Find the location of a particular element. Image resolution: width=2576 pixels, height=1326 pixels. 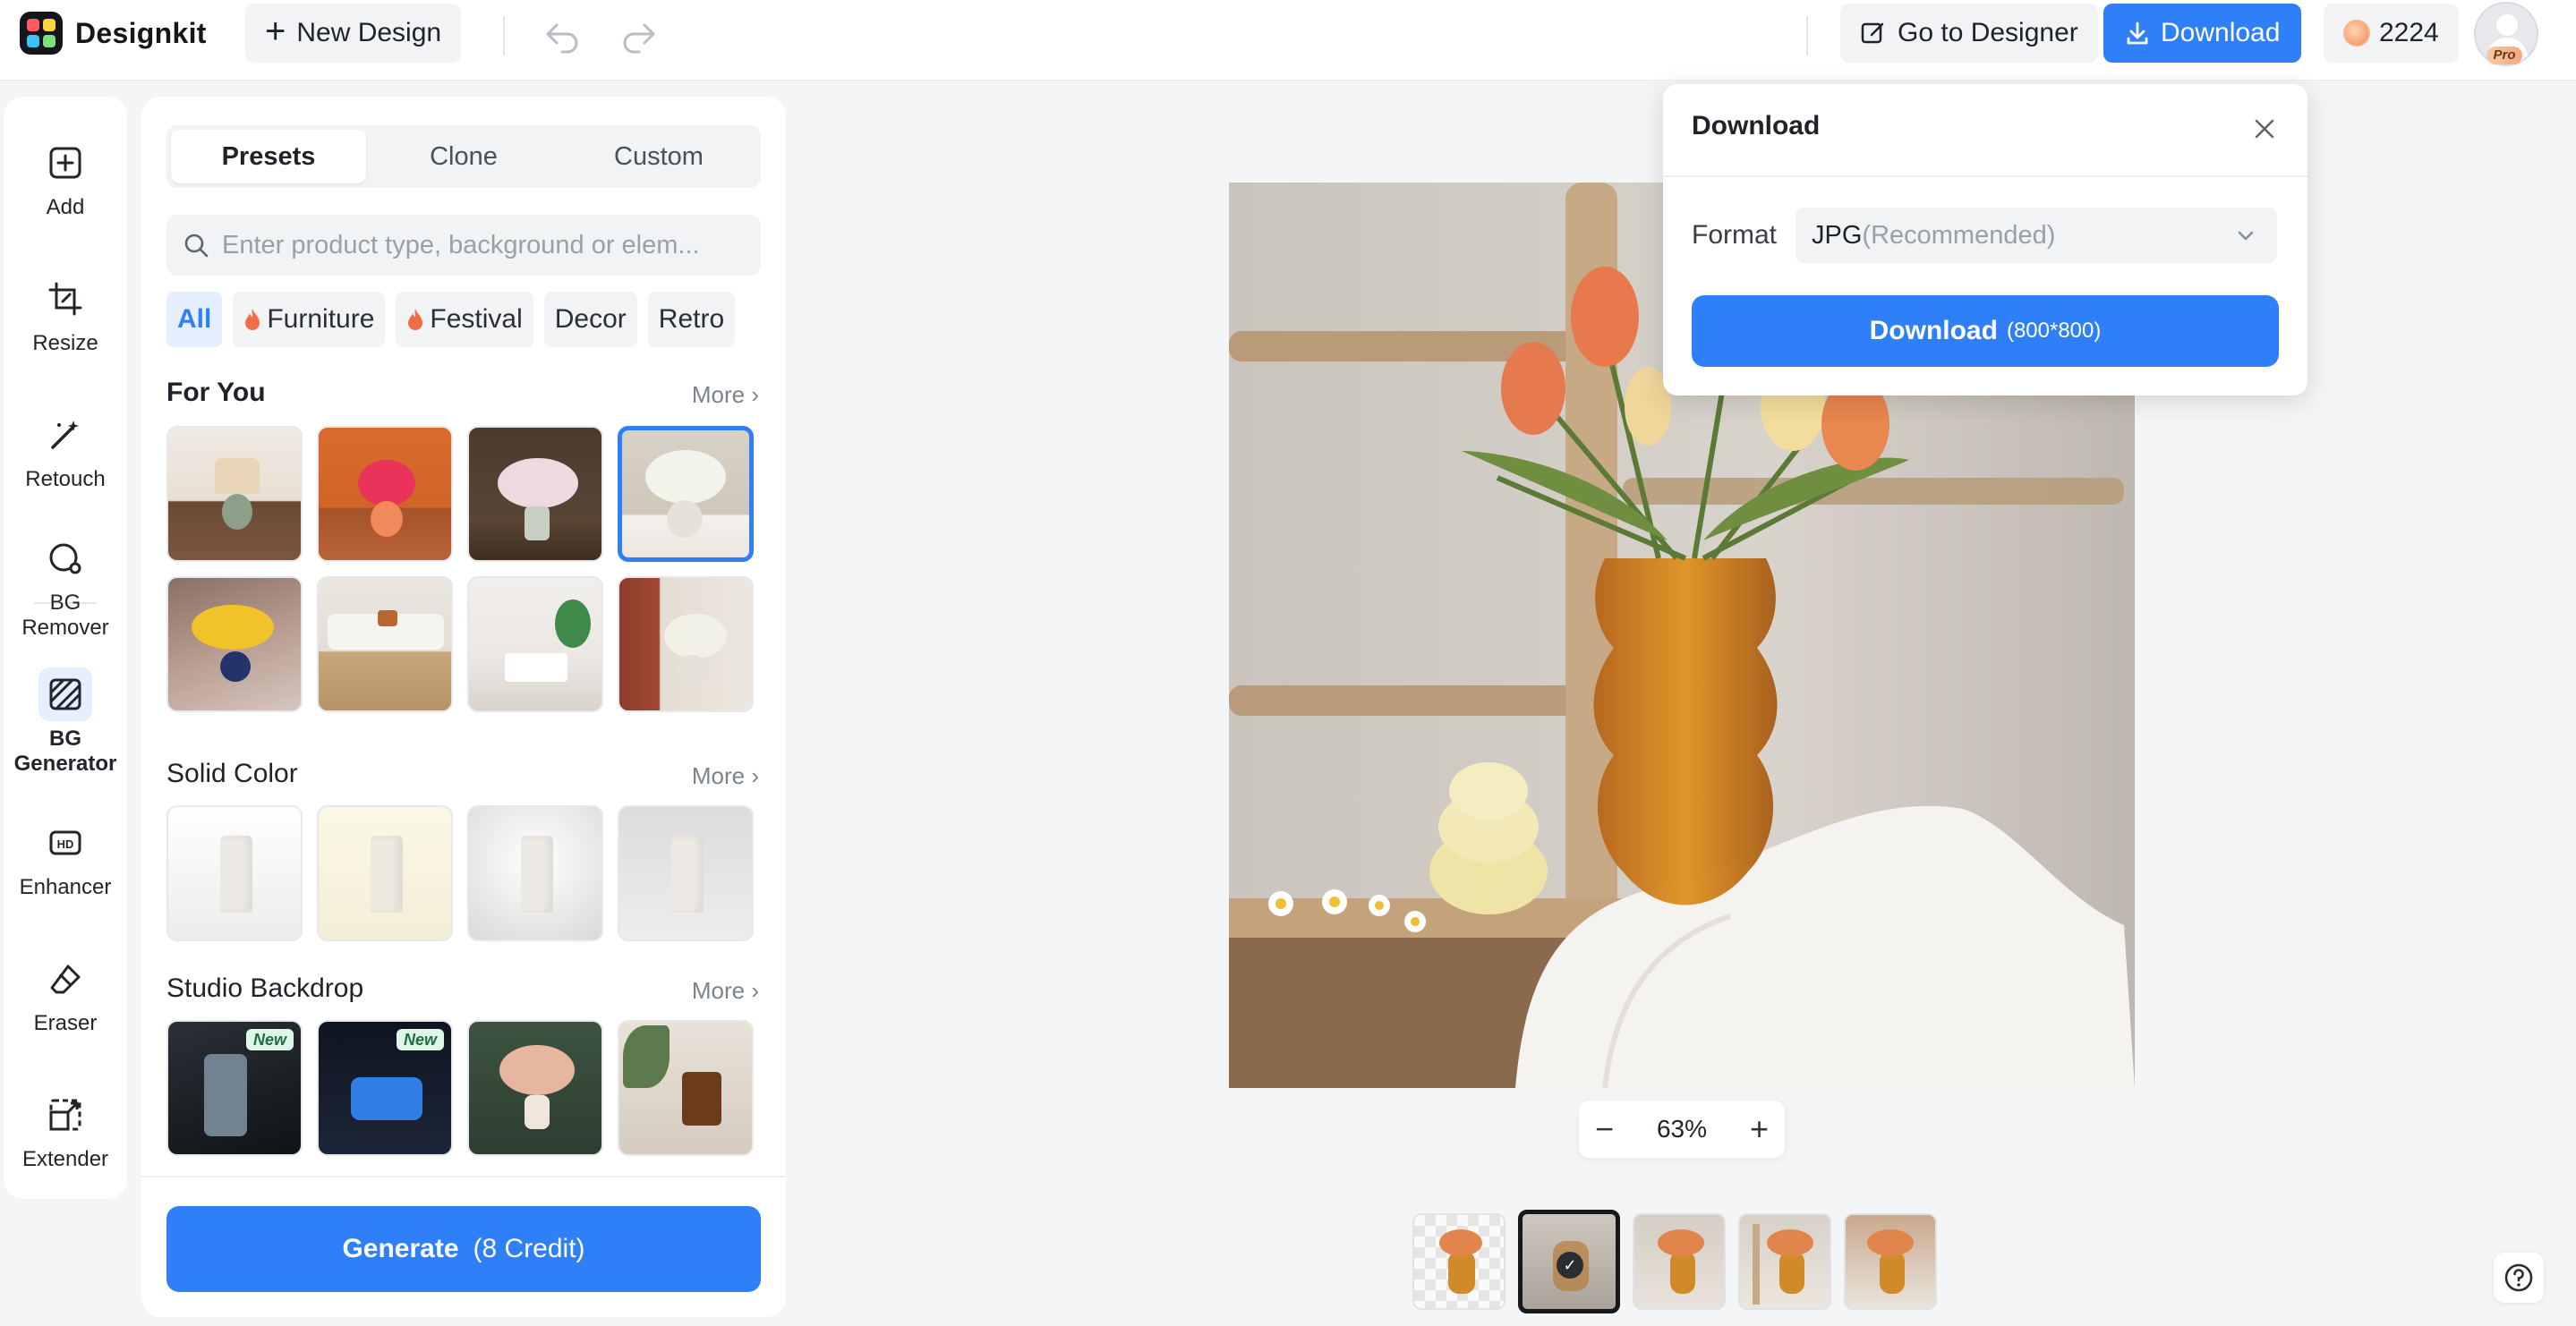

undo-icon is located at coordinates (563, 34).